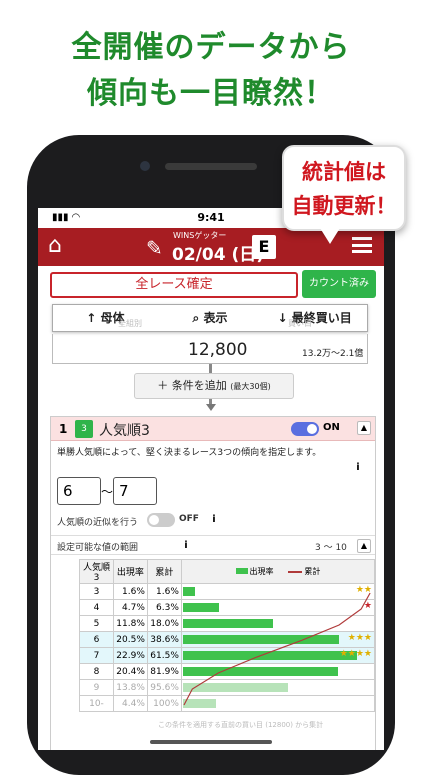  Describe the element at coordinates (130, 671) in the screenshot. I see `cell-rate: 20.4%` at that location.